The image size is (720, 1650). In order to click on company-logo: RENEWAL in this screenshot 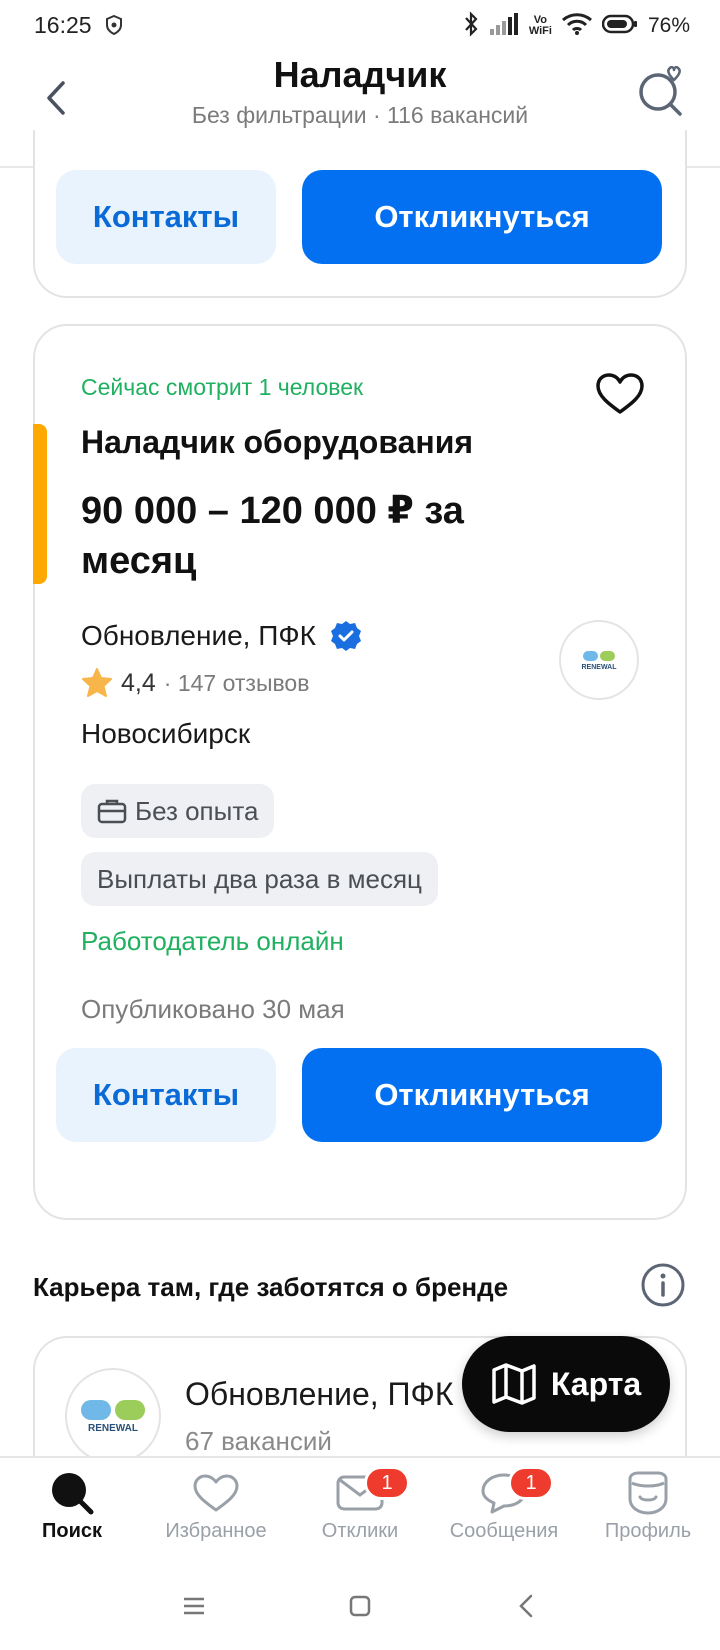, I will do `click(599, 660)`.